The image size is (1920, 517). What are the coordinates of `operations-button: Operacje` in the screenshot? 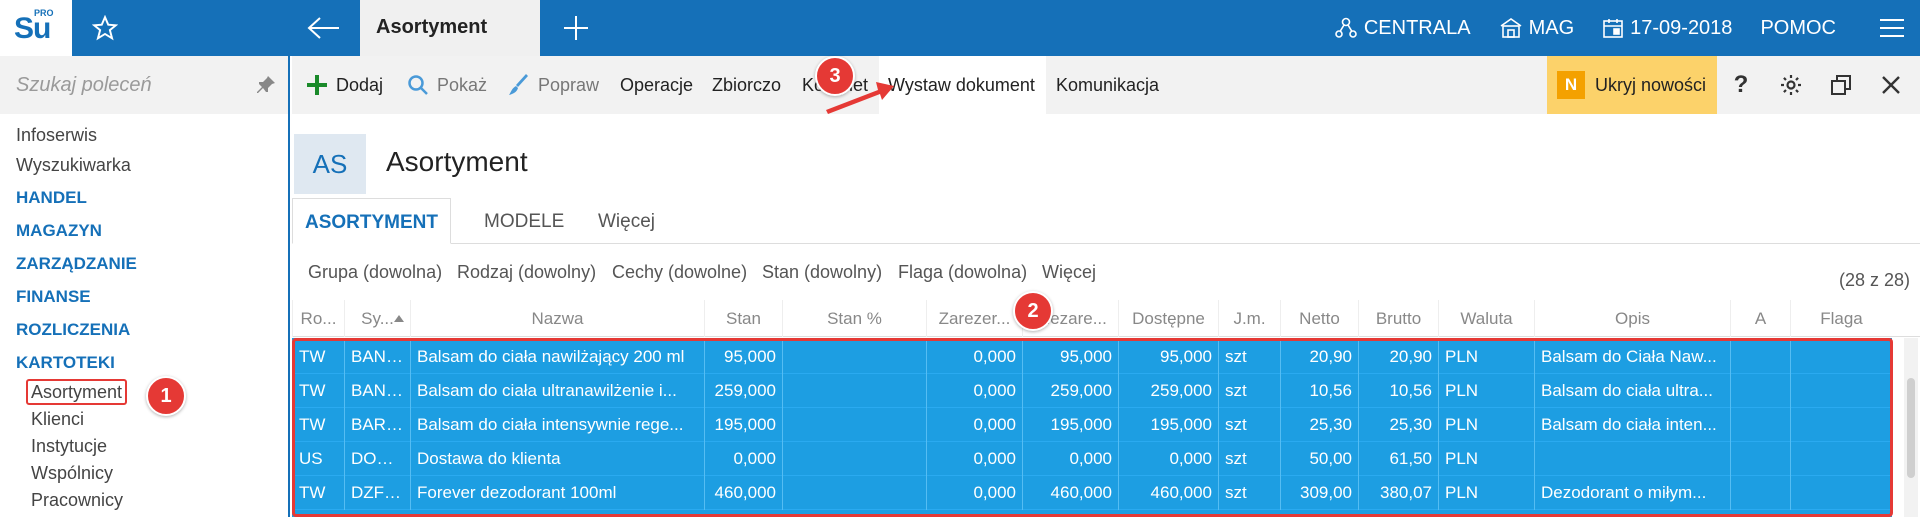 It's located at (656, 85).